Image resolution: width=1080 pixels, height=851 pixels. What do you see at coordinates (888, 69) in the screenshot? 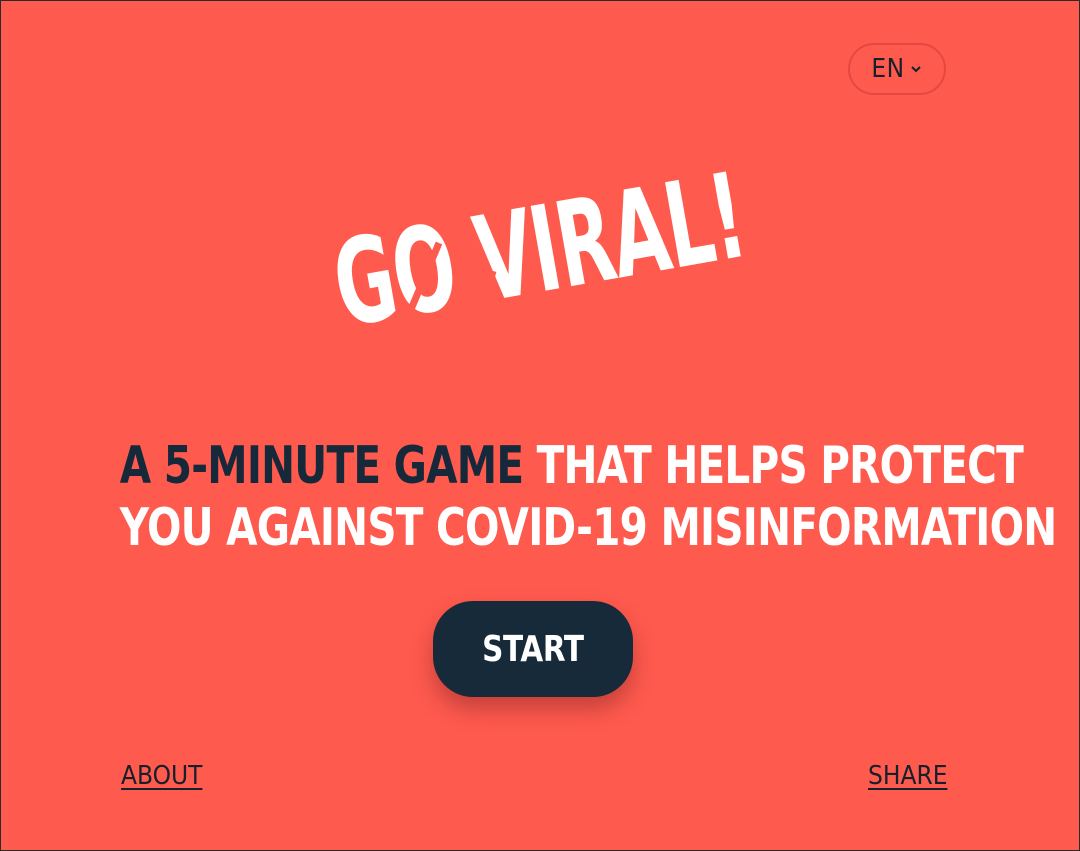
I see `language-label: EN` at bounding box center [888, 69].